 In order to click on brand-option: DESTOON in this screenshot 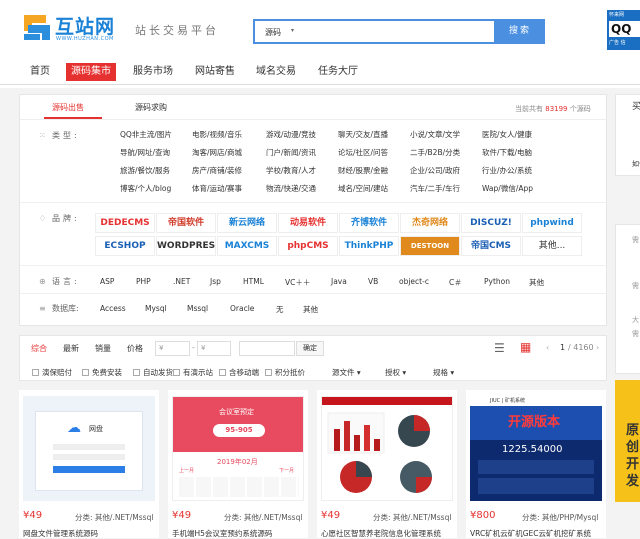, I will do `click(430, 246)`.